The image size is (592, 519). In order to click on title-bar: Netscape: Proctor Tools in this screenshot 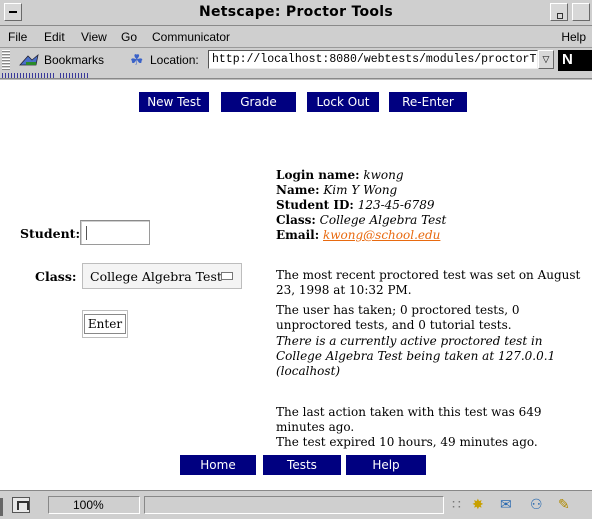, I will do `click(296, 13)`.